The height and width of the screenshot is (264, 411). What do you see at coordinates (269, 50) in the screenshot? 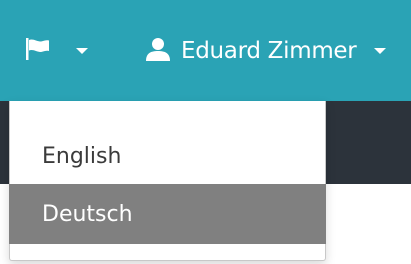
I see `user-name: Eduard Zimmer` at bounding box center [269, 50].